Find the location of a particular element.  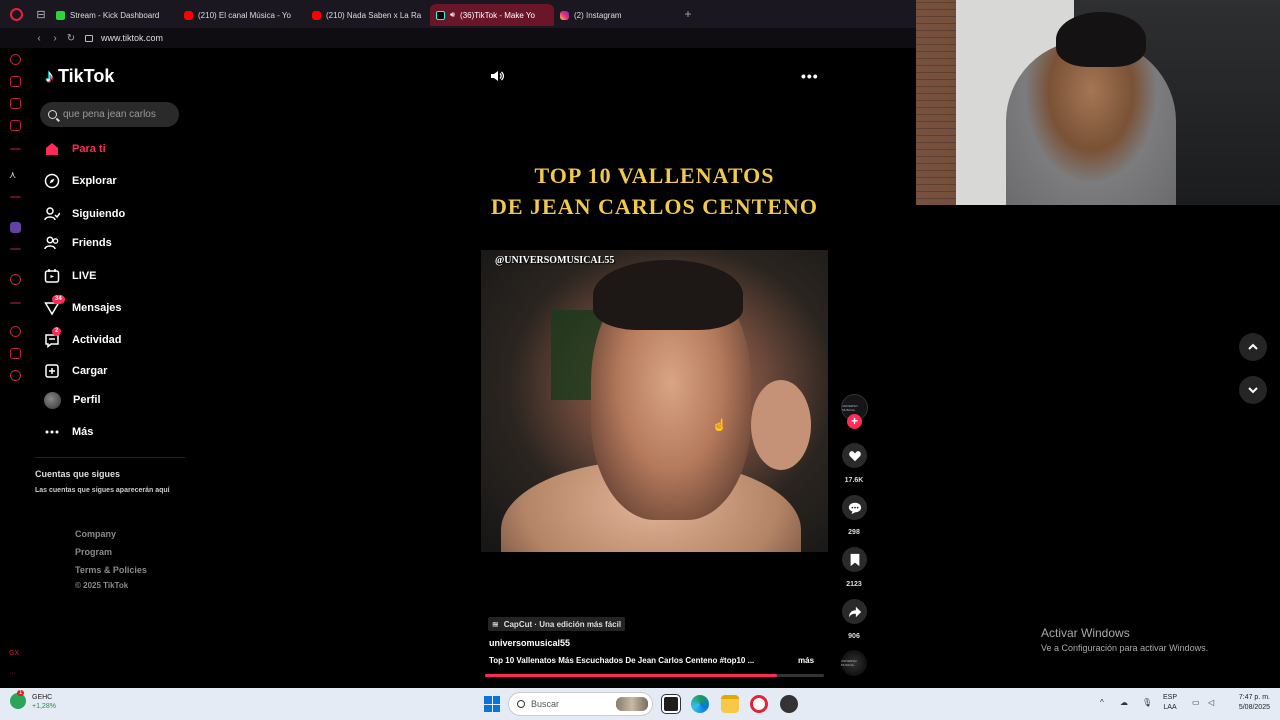

taskbar-search: Buscar is located at coordinates (580, 704).